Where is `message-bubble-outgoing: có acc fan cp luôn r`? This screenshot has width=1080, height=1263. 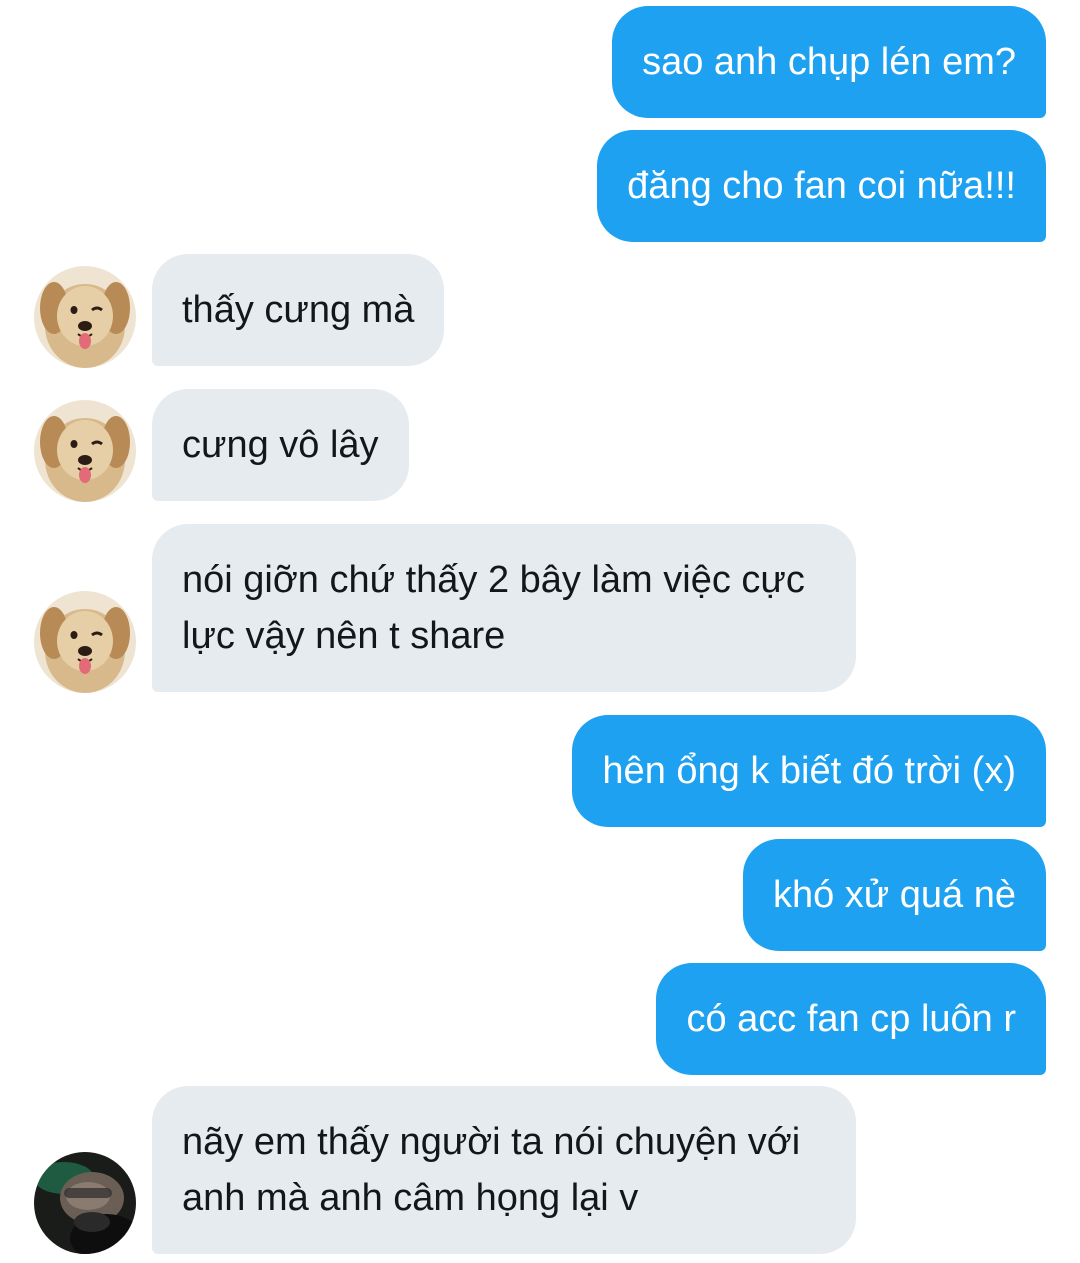 message-bubble-outgoing: có acc fan cp luôn r is located at coordinates (851, 1019).